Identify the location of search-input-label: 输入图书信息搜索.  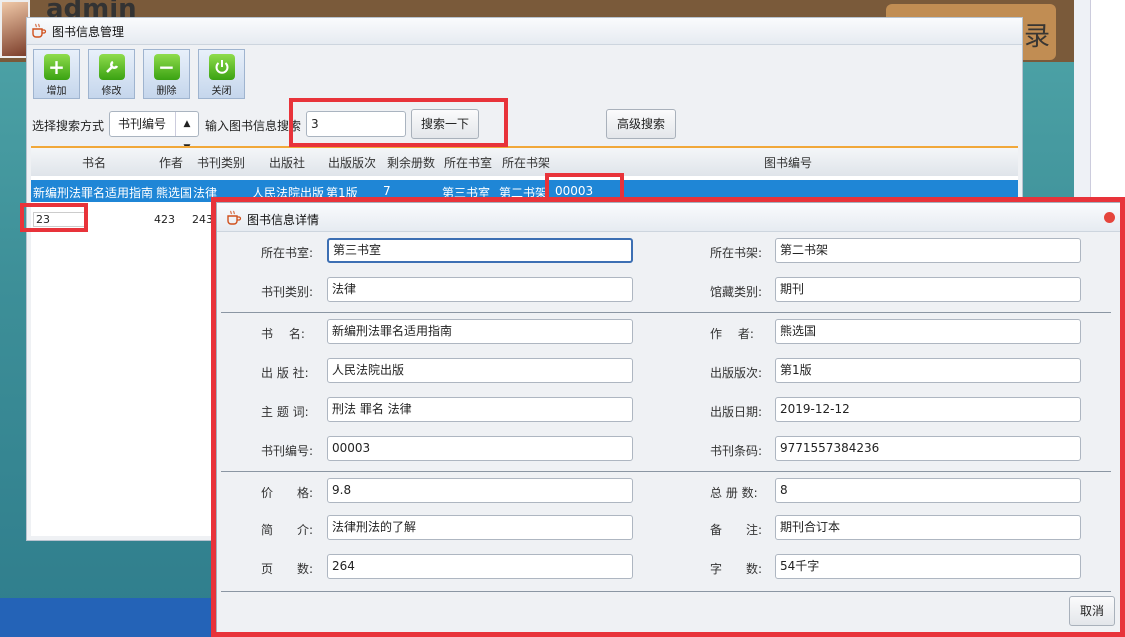
(253, 126).